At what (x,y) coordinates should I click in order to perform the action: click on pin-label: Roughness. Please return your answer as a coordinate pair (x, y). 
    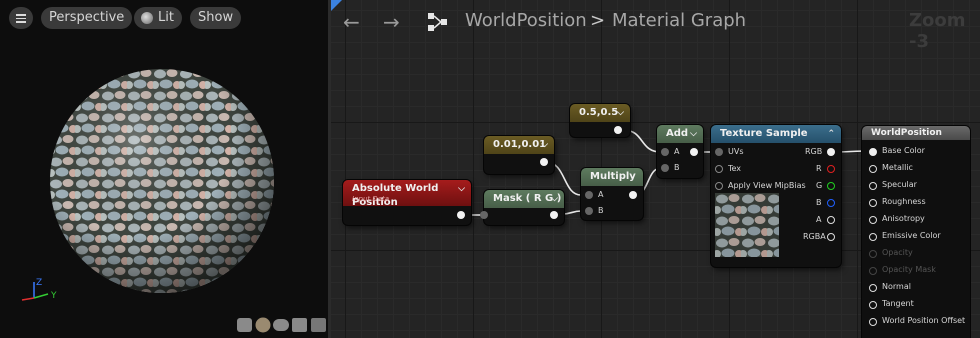
    Looking at the image, I should click on (904, 201).